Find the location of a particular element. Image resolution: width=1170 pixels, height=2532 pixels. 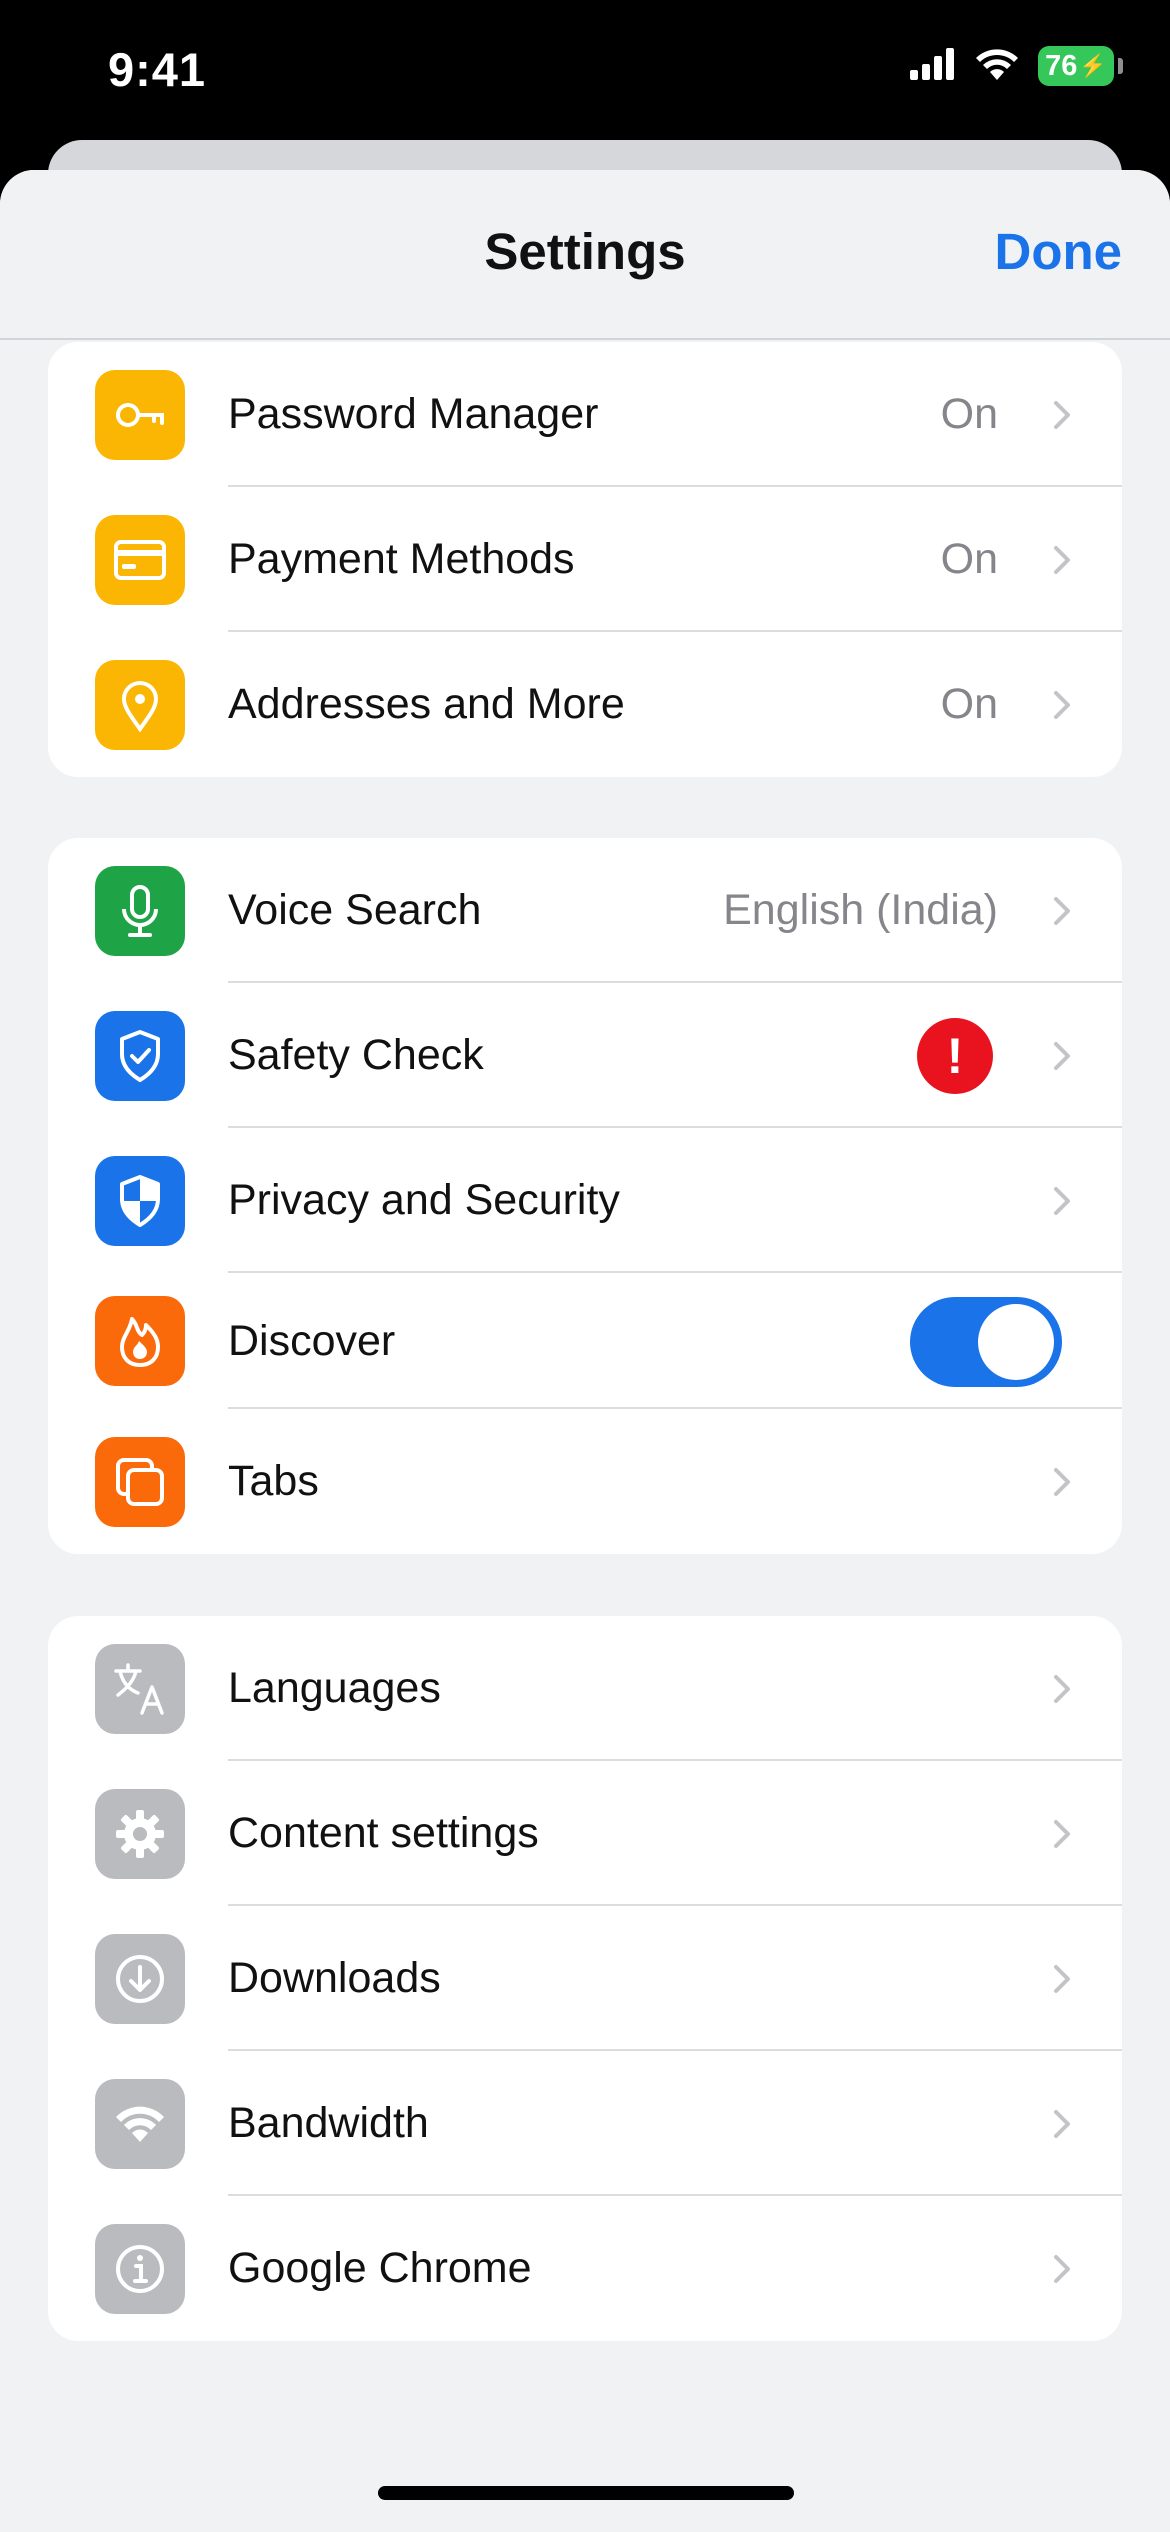

status-bar: 9:41 76 ⚡ is located at coordinates (585, 70).